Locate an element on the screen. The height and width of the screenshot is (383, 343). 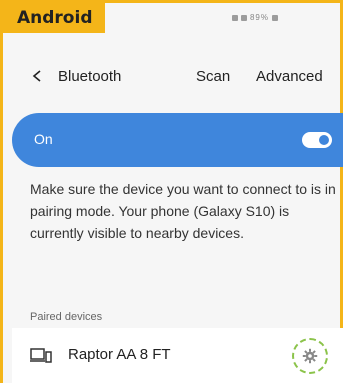
bluetooth-switch is located at coordinates (317, 140).